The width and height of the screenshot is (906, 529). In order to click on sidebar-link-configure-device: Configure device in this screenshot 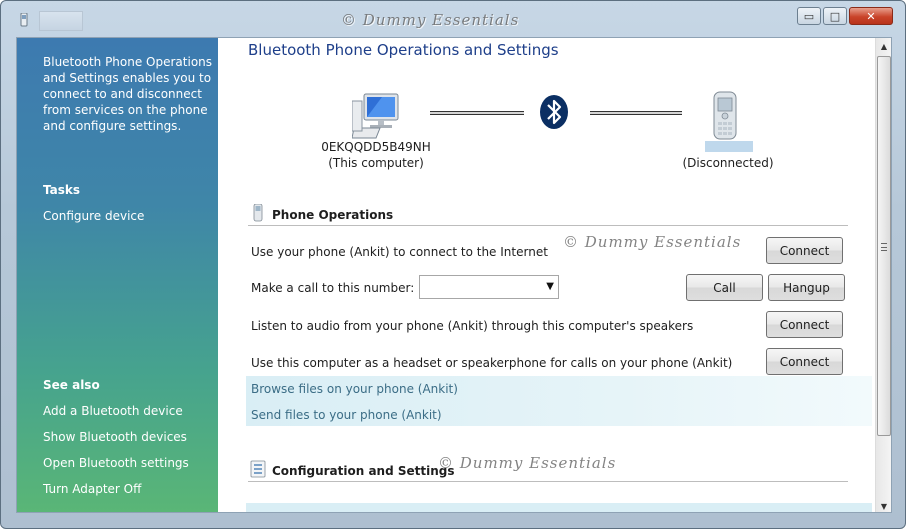, I will do `click(93, 216)`.